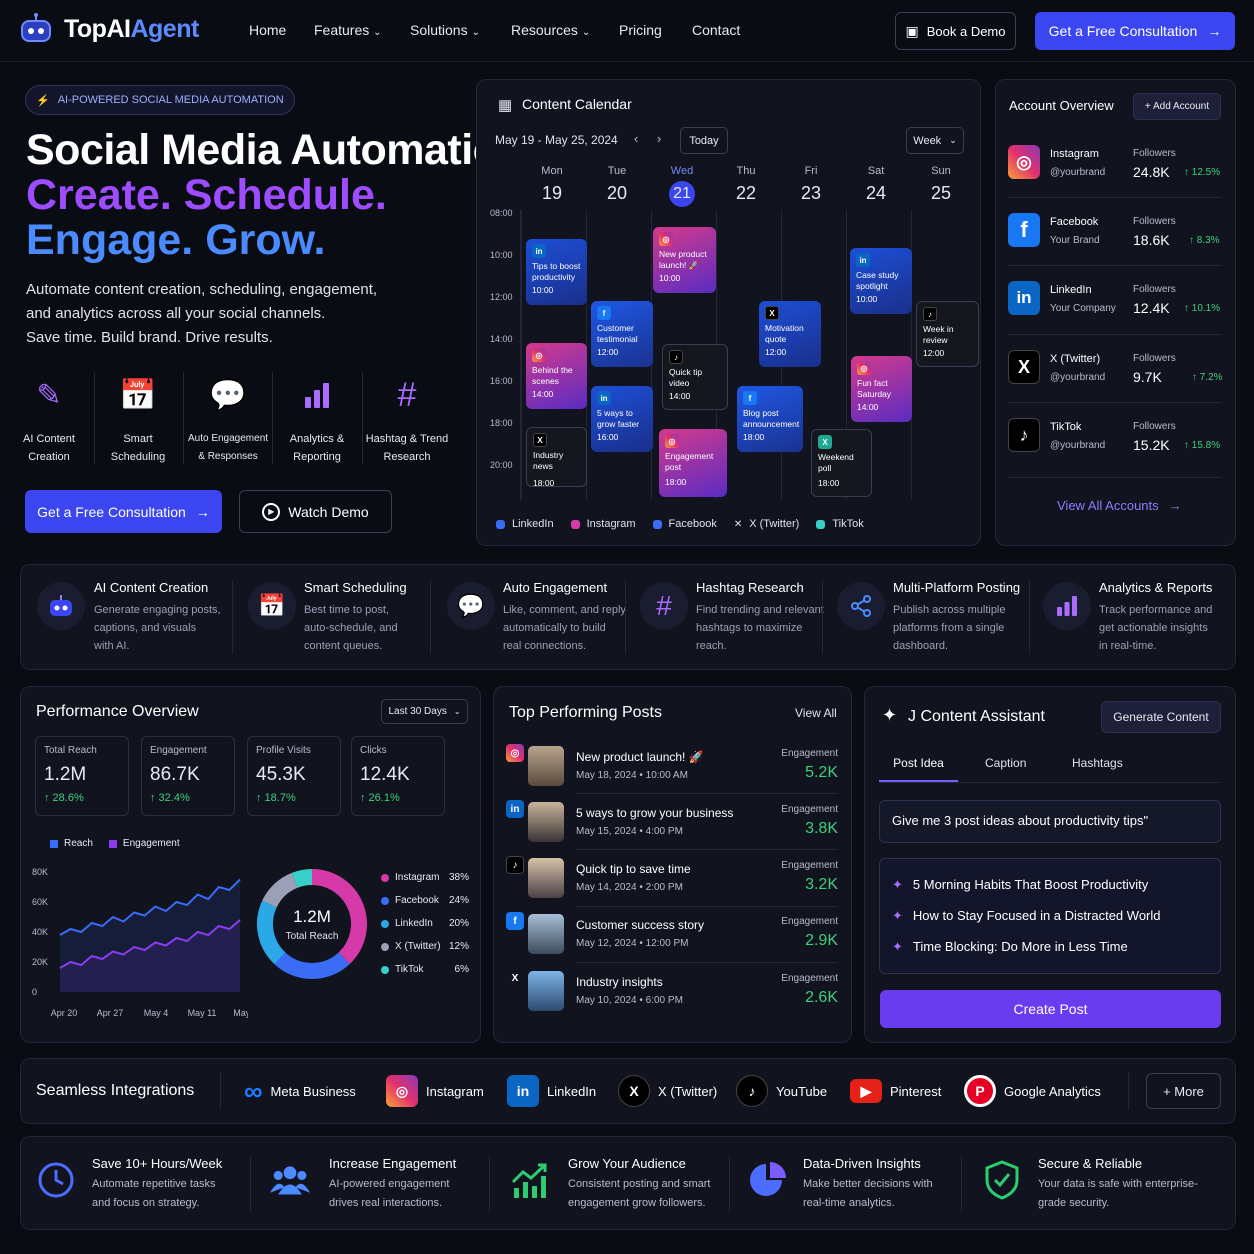  Describe the element at coordinates (682, 186) in the screenshot. I see `calendar-day-selected: Wed 21` at that location.